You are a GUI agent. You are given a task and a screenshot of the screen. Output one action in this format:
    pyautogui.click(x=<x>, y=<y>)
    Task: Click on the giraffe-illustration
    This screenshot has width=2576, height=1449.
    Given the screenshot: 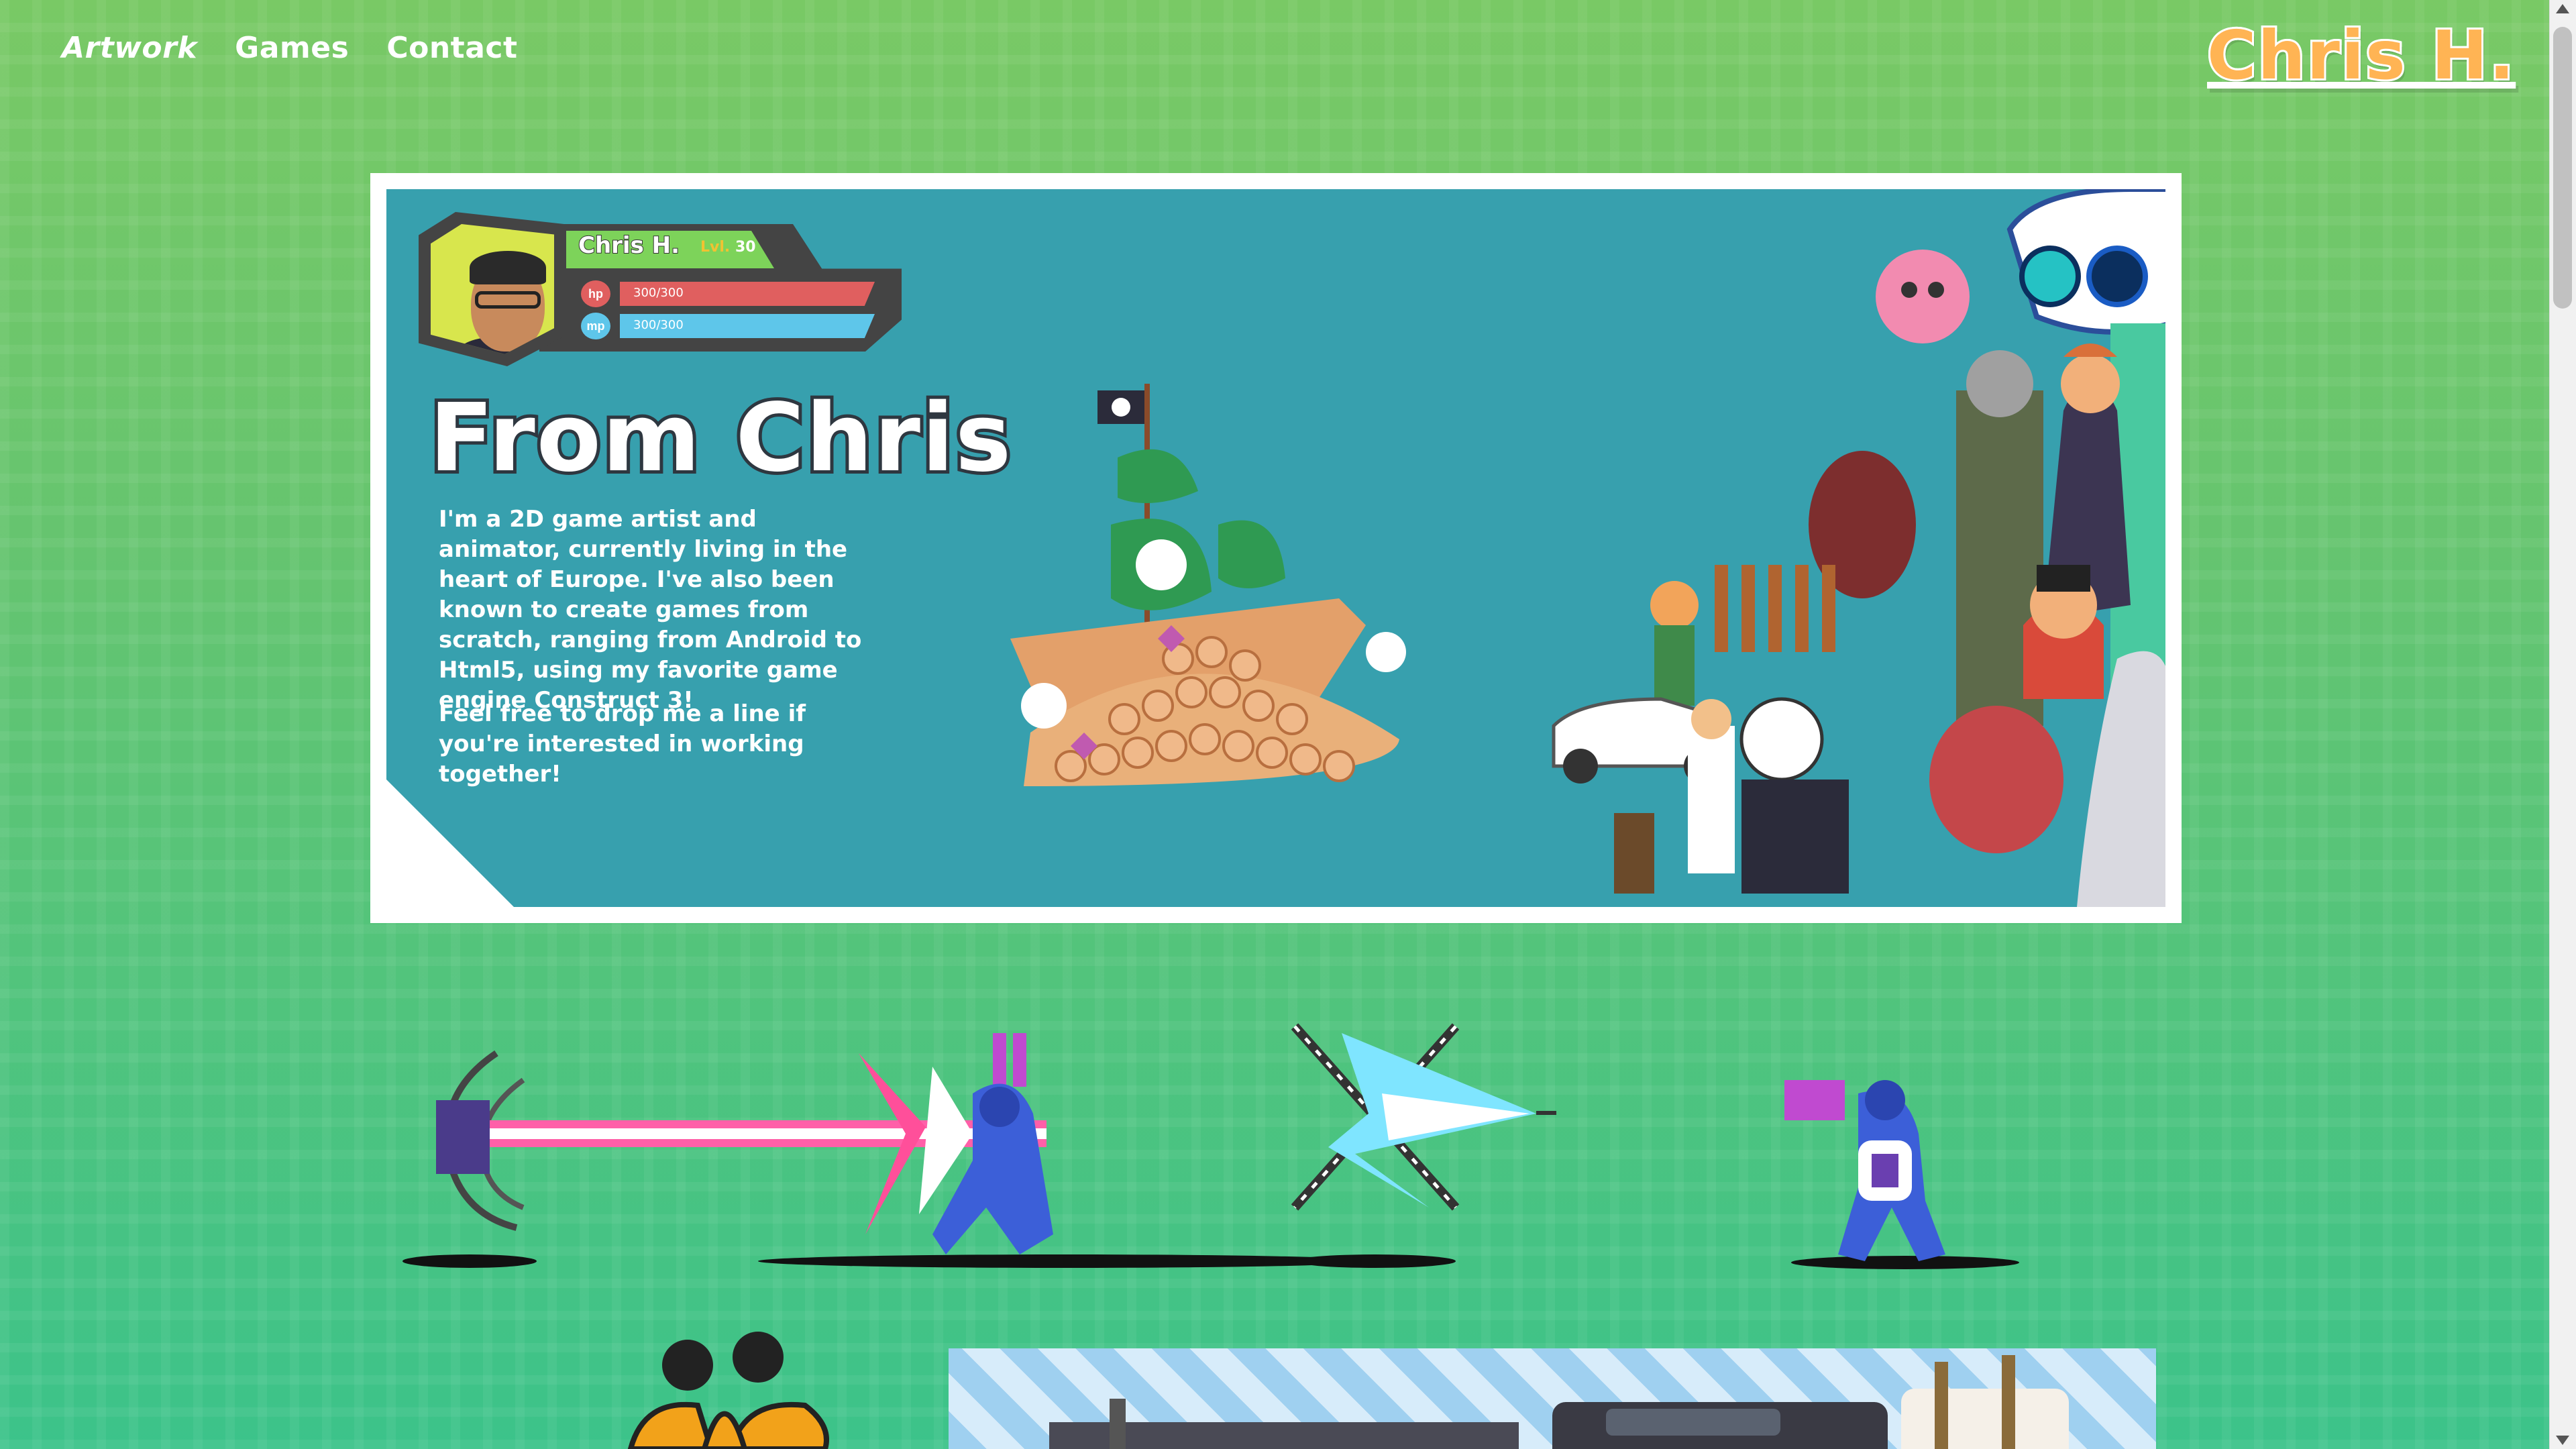 What is the action you would take?
    pyautogui.click(x=728, y=1390)
    